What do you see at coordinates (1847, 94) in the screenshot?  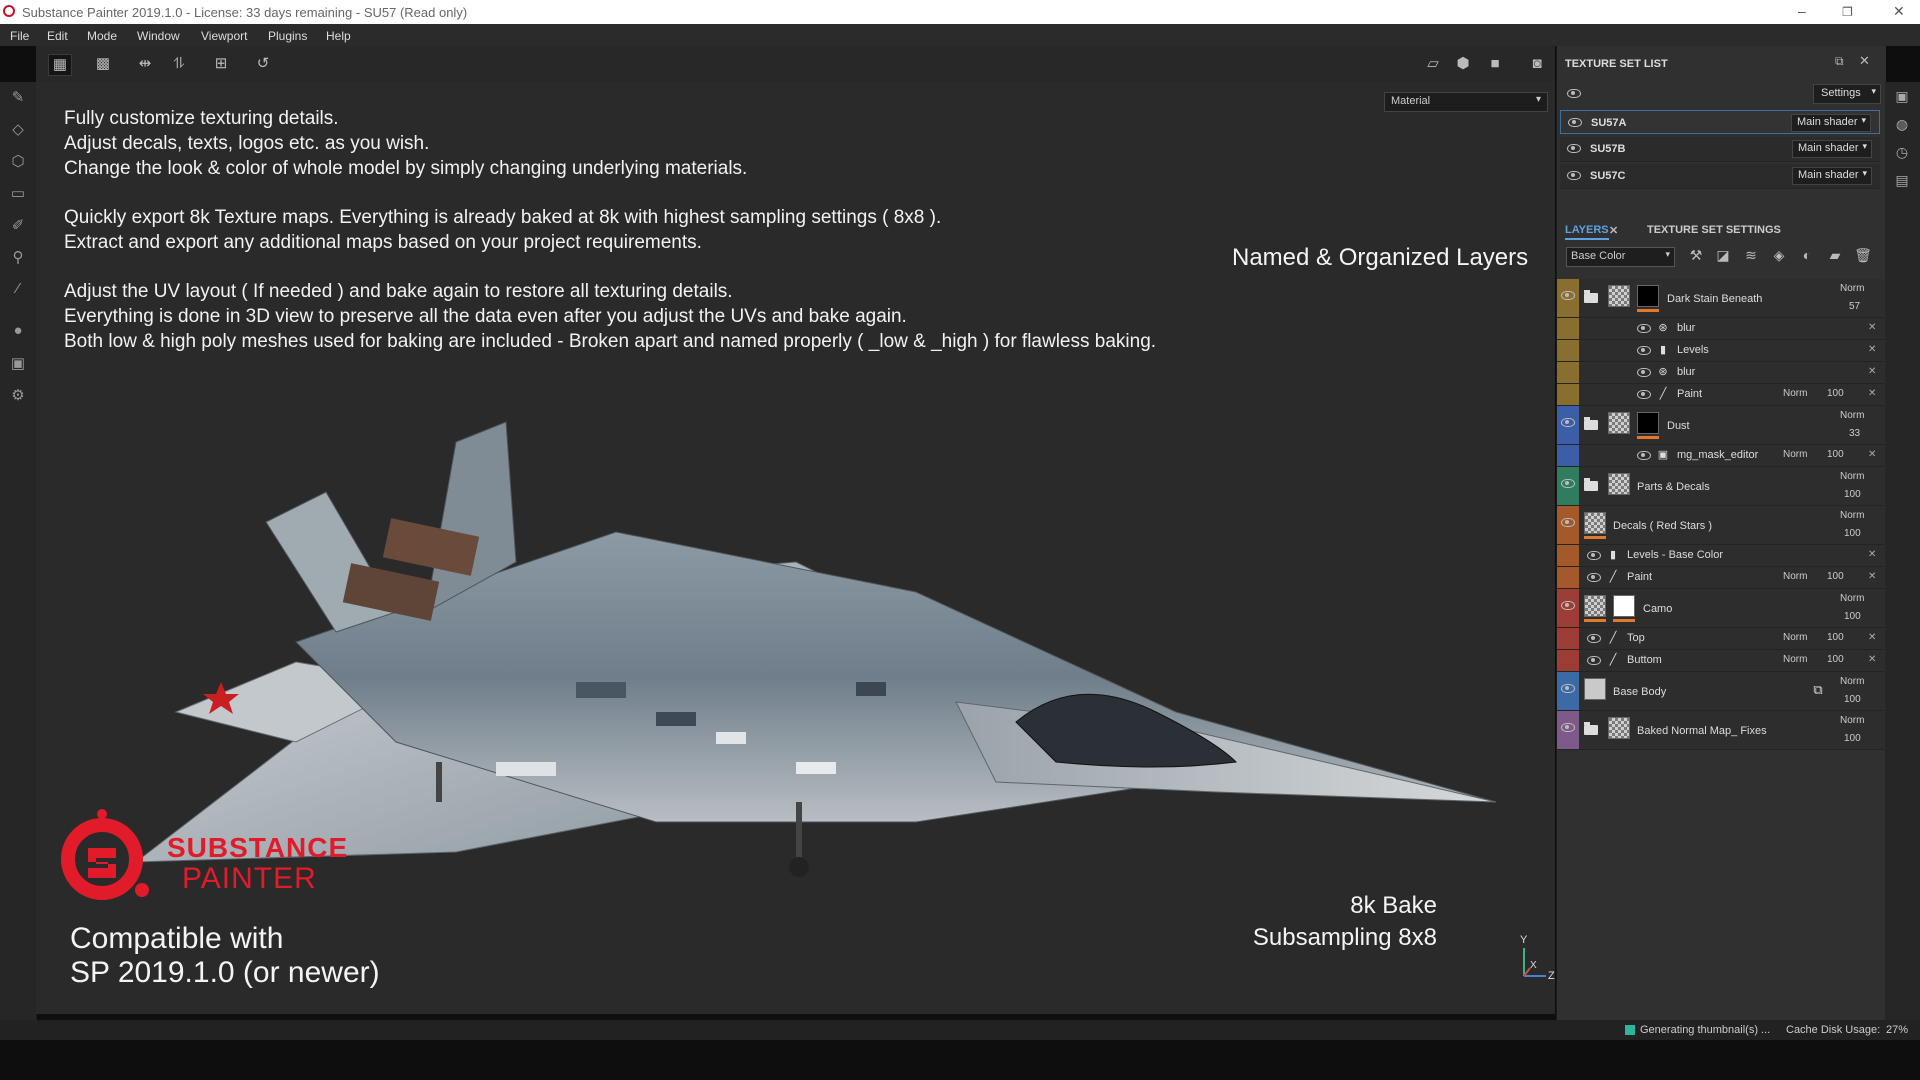 I see `tsl-settings-dropdown: Settings ▾` at bounding box center [1847, 94].